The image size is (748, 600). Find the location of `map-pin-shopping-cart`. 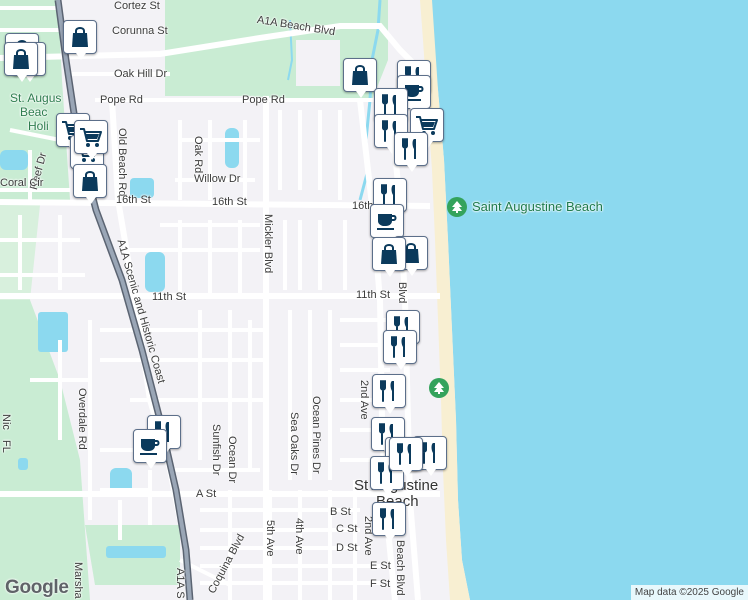

map-pin-shopping-cart is located at coordinates (91, 140).